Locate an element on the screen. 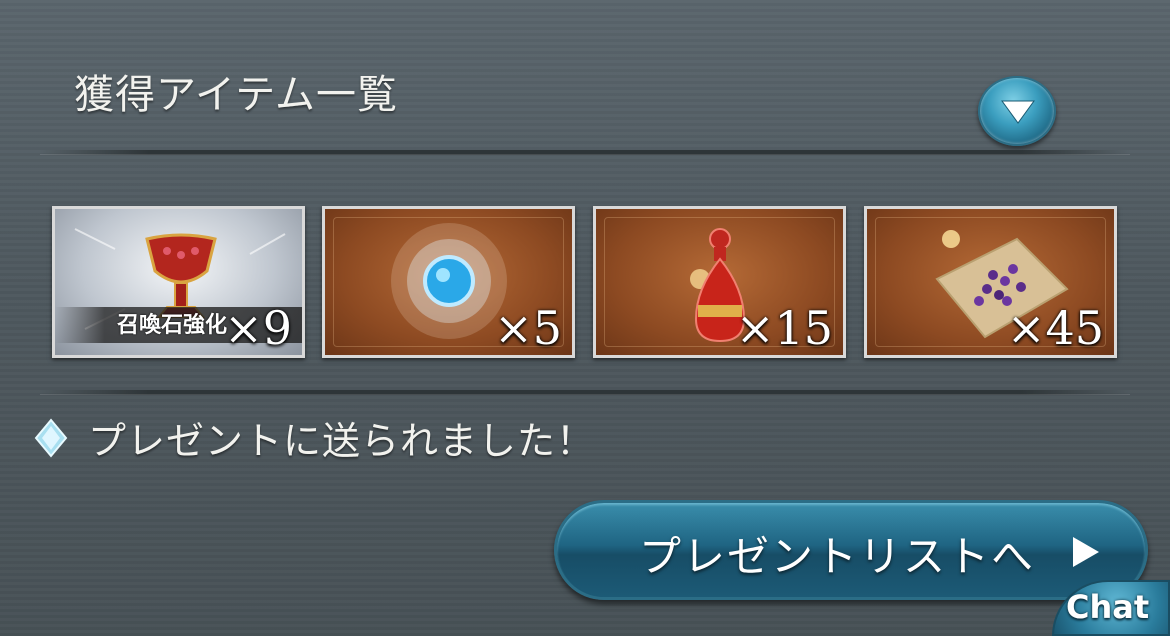 This screenshot has height=636, width=1170. item-card: ×45 is located at coordinates (990, 282).